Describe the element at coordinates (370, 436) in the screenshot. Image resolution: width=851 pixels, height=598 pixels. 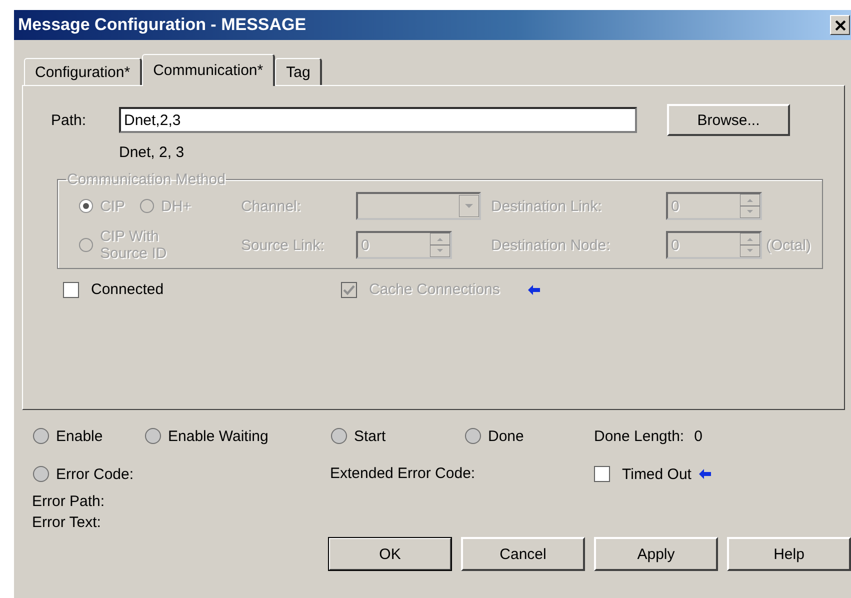
I see `status-label: Start` at that location.